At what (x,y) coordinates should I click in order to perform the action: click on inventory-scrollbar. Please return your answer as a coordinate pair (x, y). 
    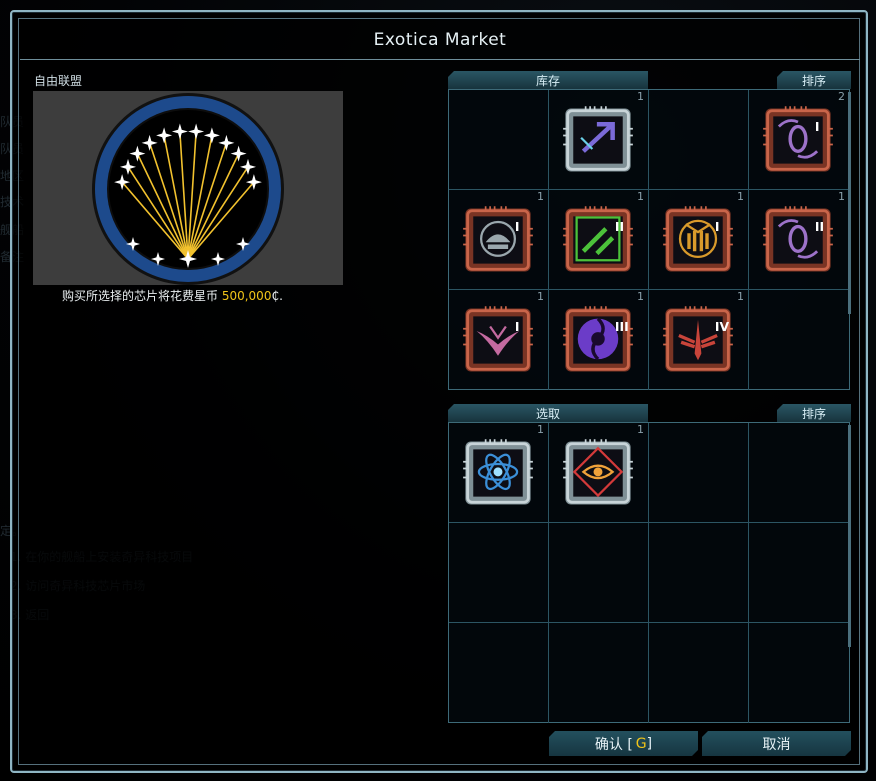
    Looking at the image, I should click on (849, 203).